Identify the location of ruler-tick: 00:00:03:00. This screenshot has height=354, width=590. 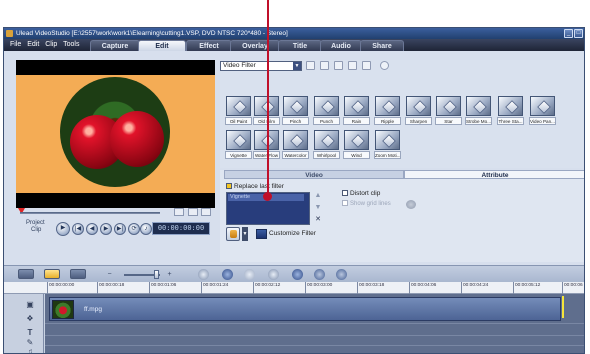
(318, 288).